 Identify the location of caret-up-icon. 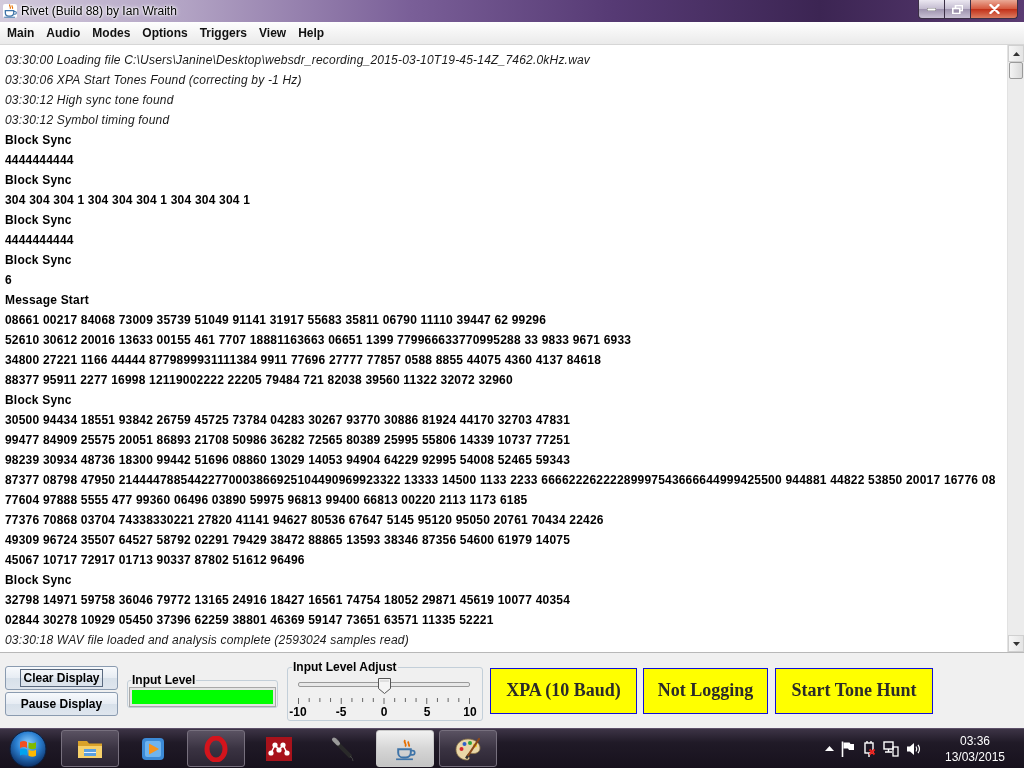
(1016, 53).